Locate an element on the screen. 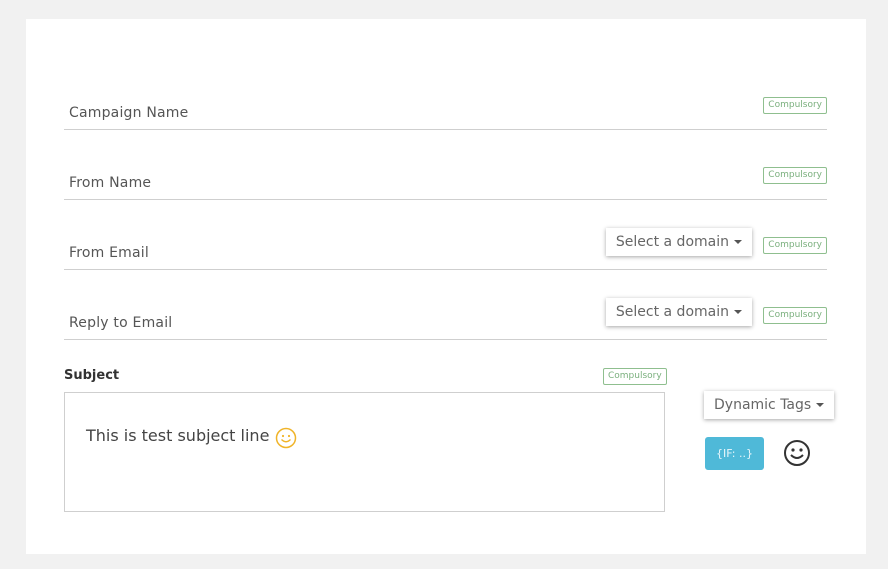 This screenshot has width=888, height=569. if-condition-button: {IF: ..} is located at coordinates (734, 453).